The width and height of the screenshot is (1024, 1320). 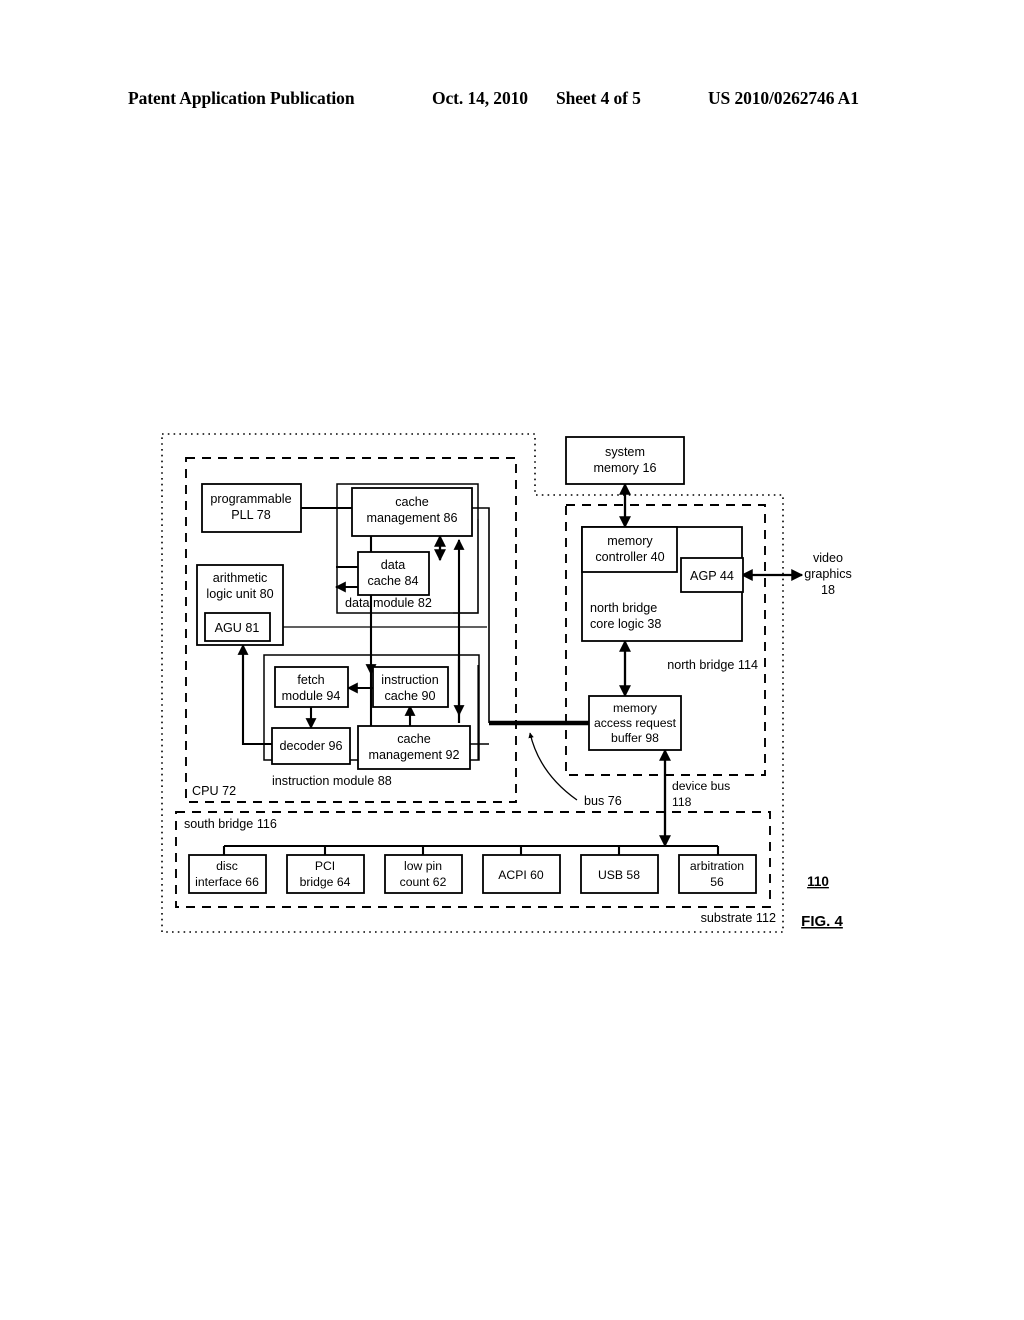 I want to click on instruction-cache-label-line2: cache 90, so click(x=409, y=696).